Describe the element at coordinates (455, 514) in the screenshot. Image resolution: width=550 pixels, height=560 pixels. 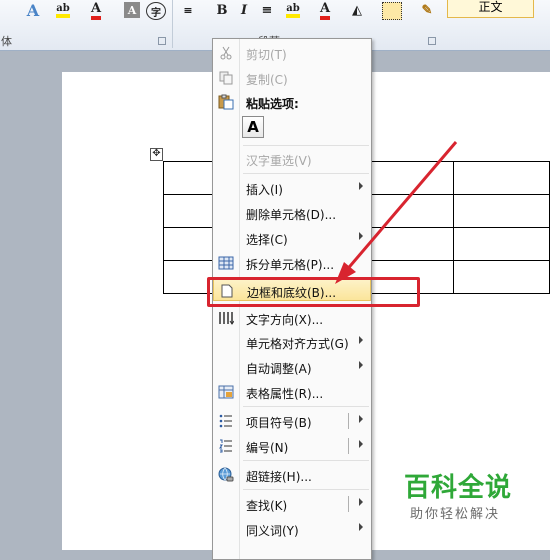
I see `watermark-subtitle: 助你轻松解决` at that location.